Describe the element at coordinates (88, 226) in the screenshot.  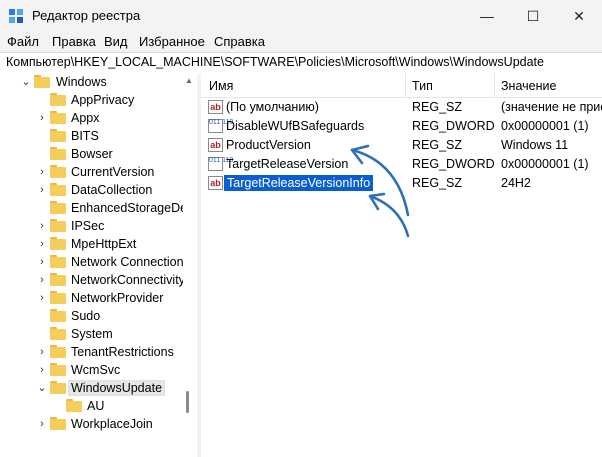
I see `tree-item-label: IPSec` at that location.